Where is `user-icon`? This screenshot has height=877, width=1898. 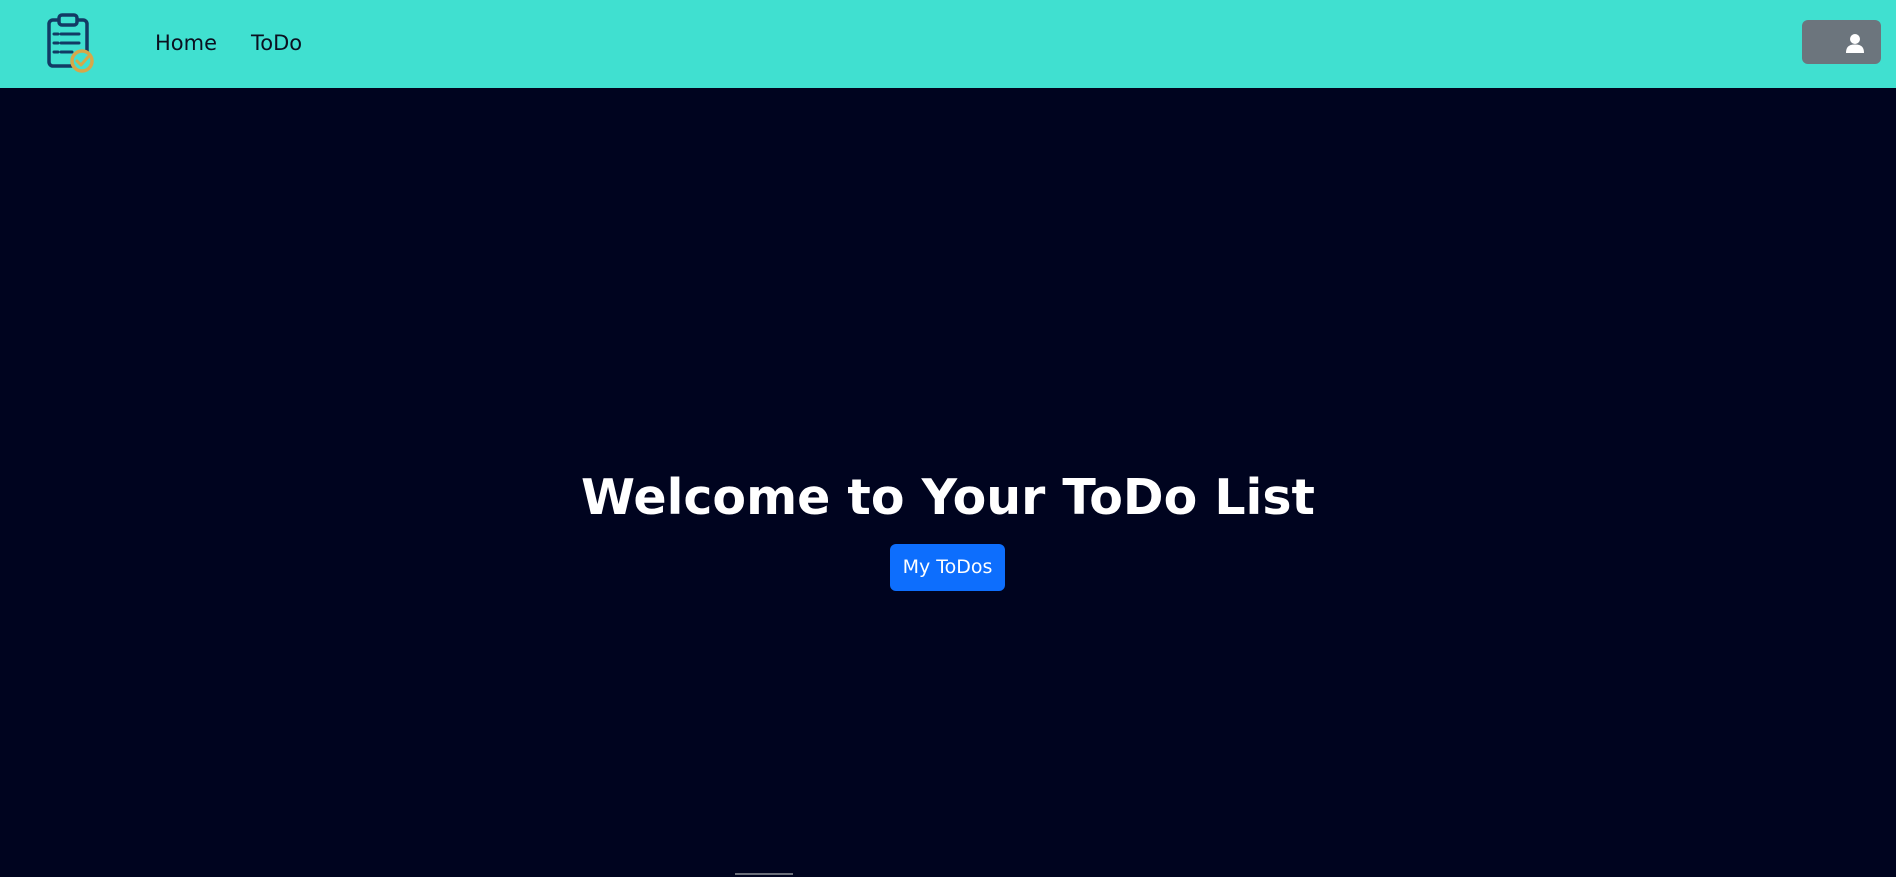 user-icon is located at coordinates (1855, 43).